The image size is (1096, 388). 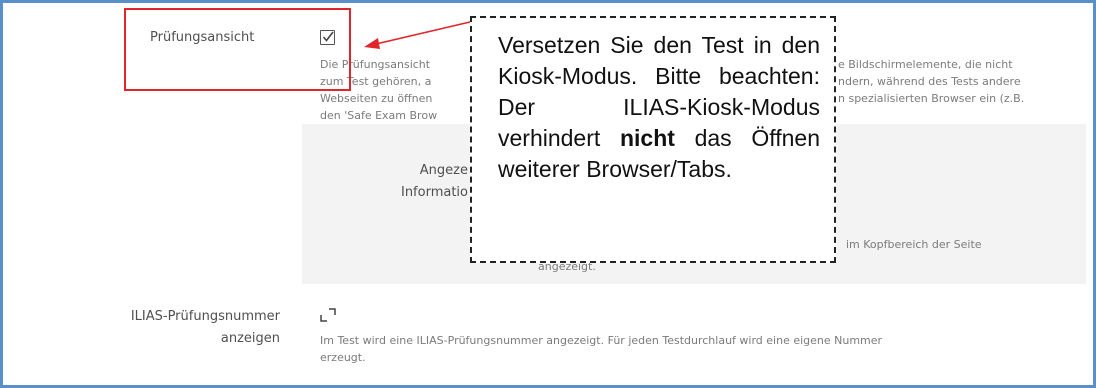 What do you see at coordinates (931, 98) in the screenshot?
I see `exam-view-desc-right-line: n spezialisierten Browser ein (z.B.` at bounding box center [931, 98].